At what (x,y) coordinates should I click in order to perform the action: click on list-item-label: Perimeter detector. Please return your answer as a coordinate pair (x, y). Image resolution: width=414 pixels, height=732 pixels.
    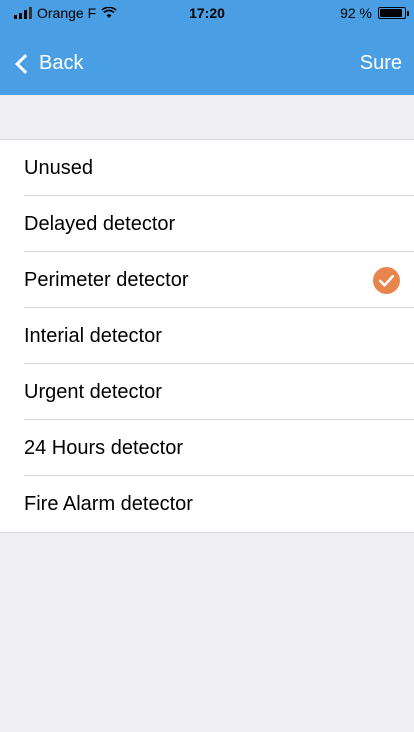
    Looking at the image, I should click on (106, 279).